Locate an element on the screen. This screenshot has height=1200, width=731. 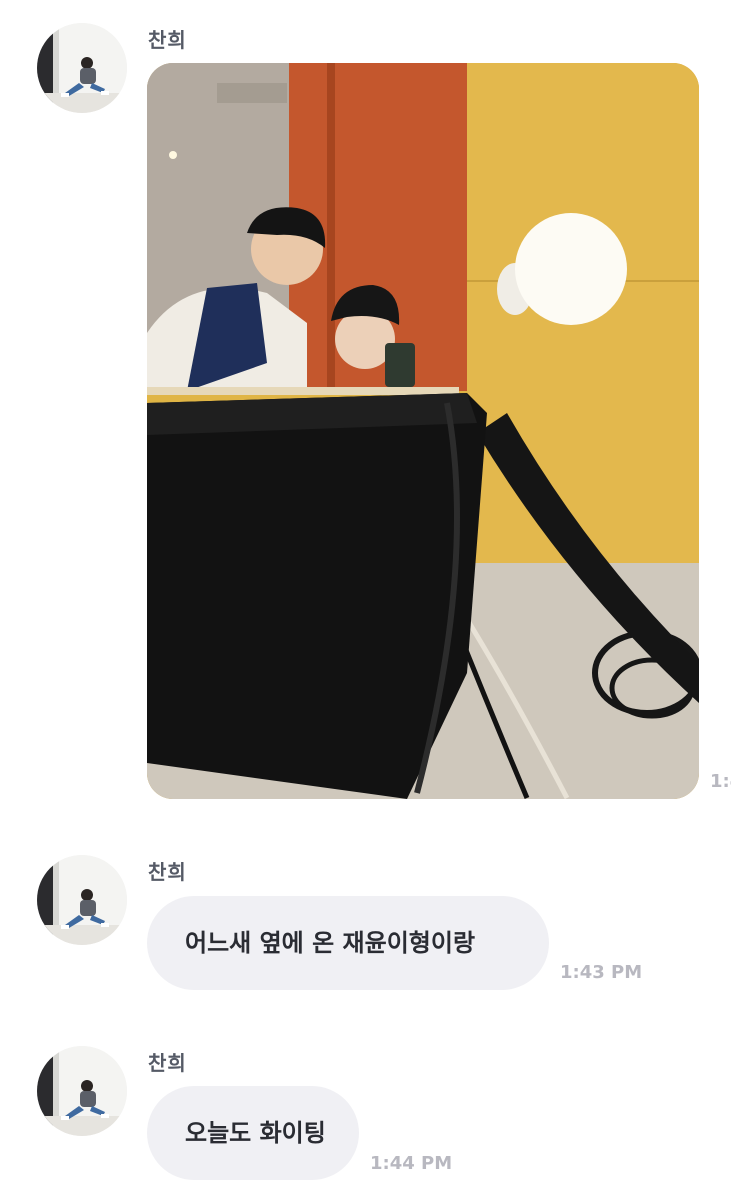
message-time: 1:4 is located at coordinates (720, 781).